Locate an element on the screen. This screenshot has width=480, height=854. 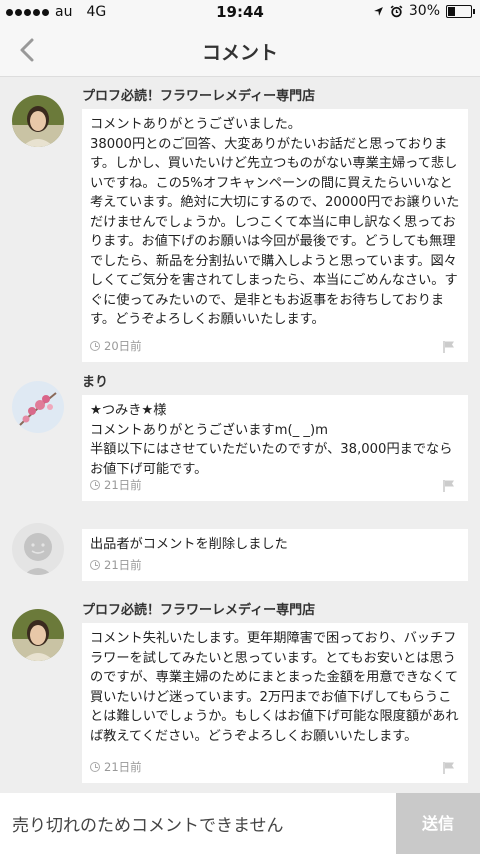
comment-text: 出品者がコメントを削除しました is located at coordinates (189, 544).